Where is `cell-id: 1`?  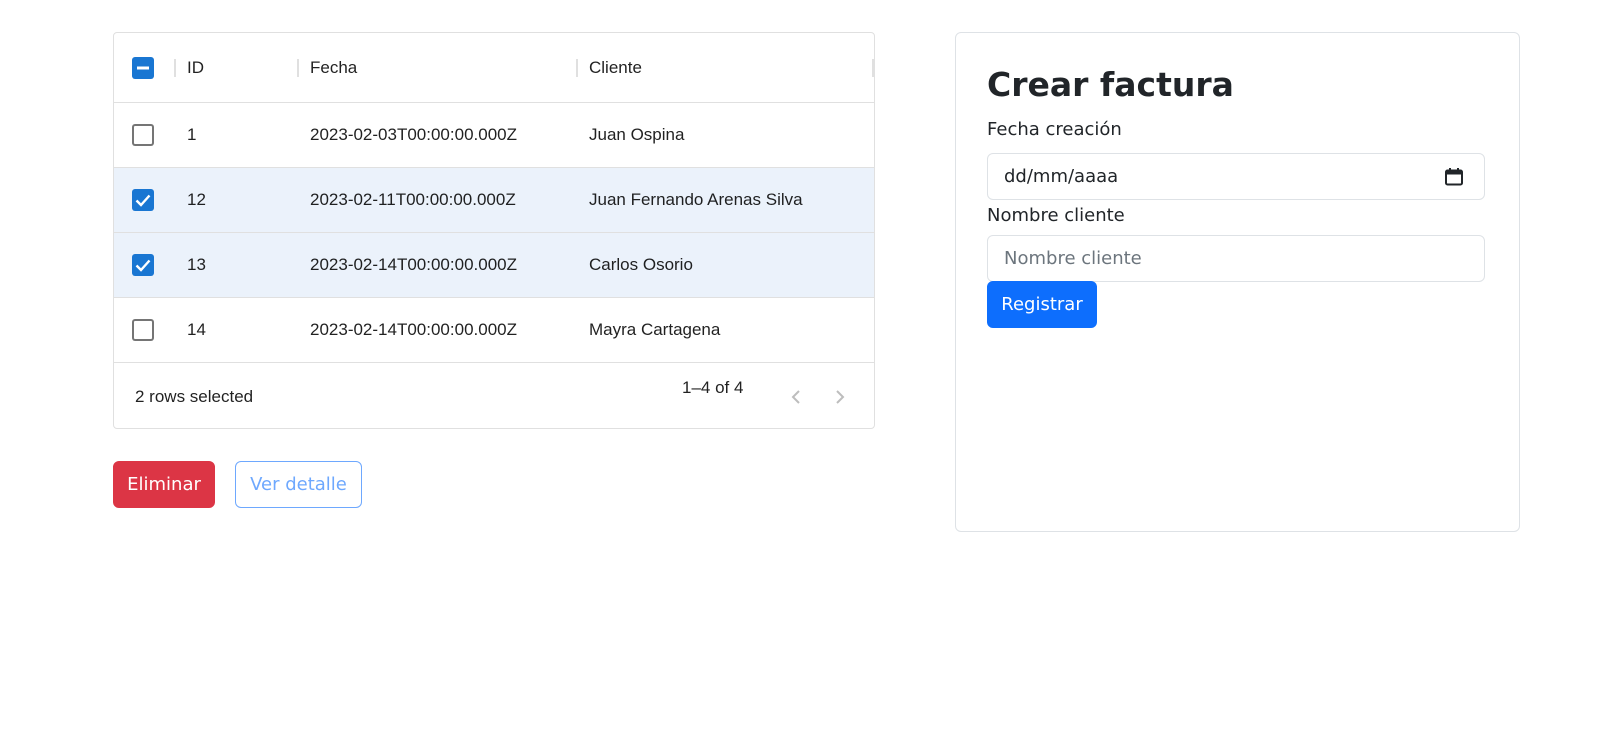 cell-id: 1 is located at coordinates (192, 134).